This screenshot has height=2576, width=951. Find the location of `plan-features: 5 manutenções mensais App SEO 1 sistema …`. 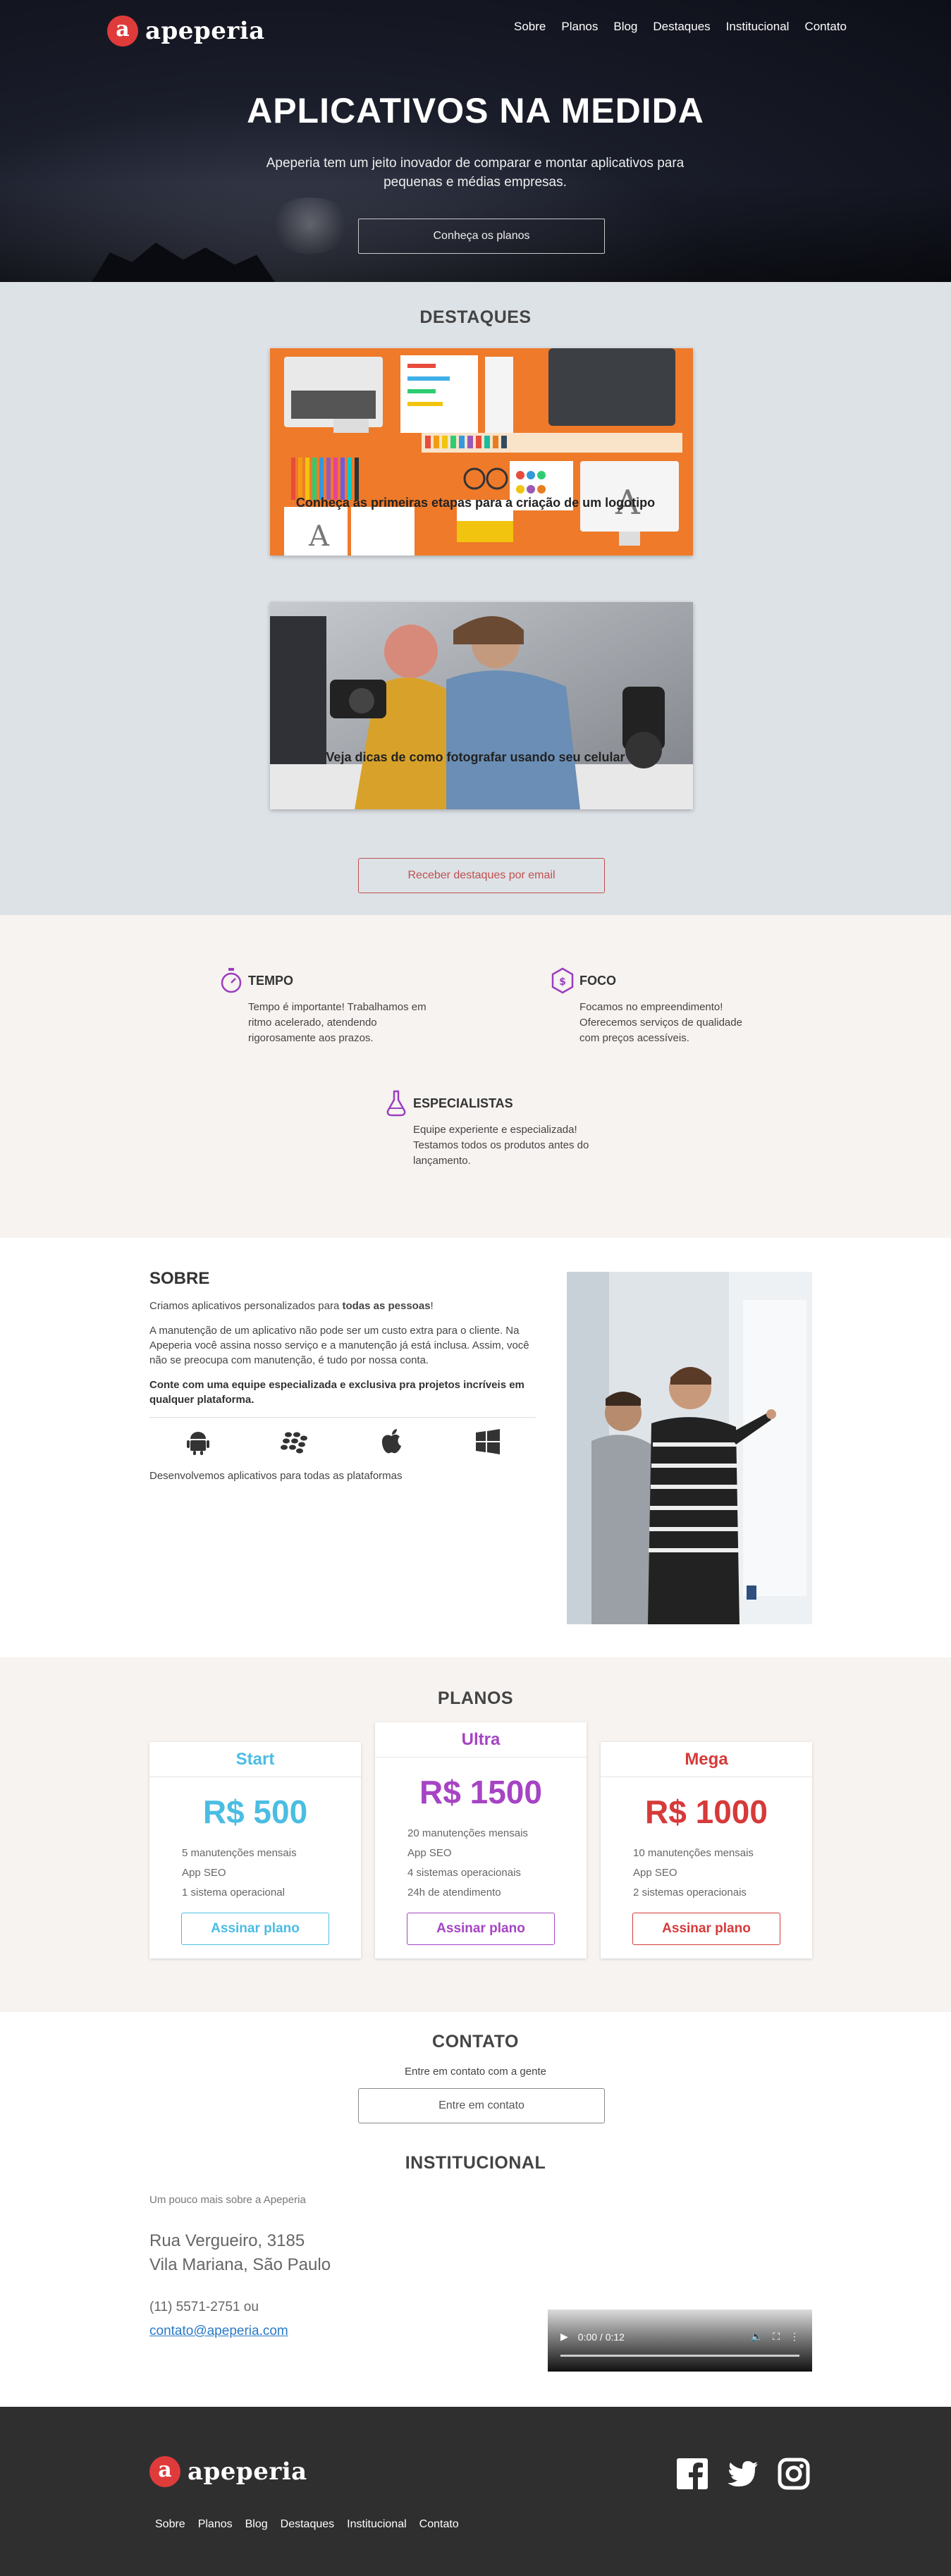

plan-features: 5 manutenções mensais App SEO 1 sistema … is located at coordinates (272, 1873).